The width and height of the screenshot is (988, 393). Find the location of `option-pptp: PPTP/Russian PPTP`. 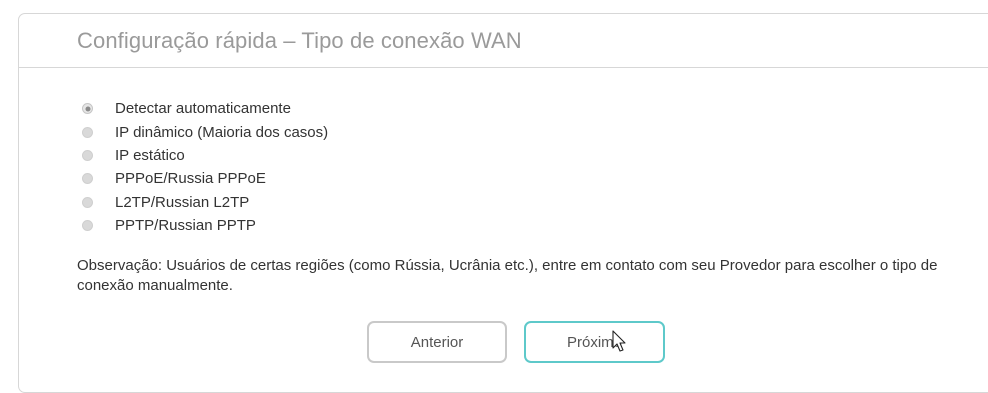

option-pptp: PPTP/Russian PPTP is located at coordinates (205, 225).